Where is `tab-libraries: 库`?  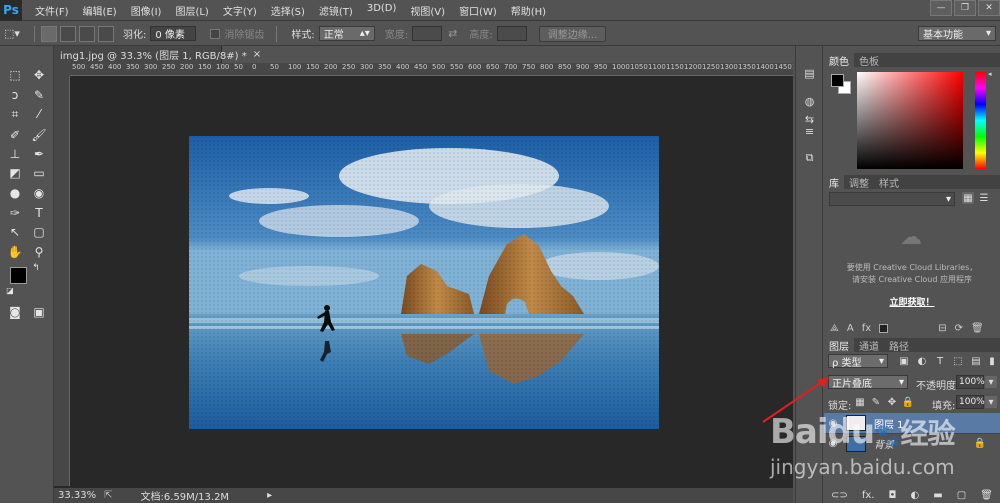 tab-libraries: 库 is located at coordinates (834, 182).